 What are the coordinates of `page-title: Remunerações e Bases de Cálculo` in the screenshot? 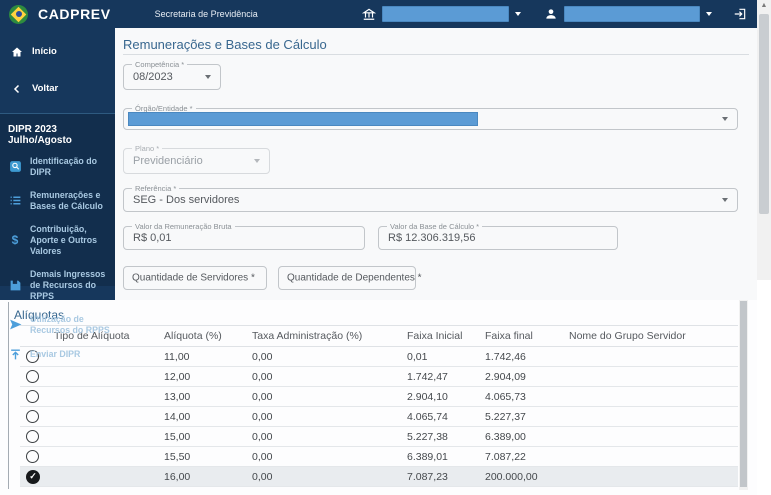 It's located at (225, 44).